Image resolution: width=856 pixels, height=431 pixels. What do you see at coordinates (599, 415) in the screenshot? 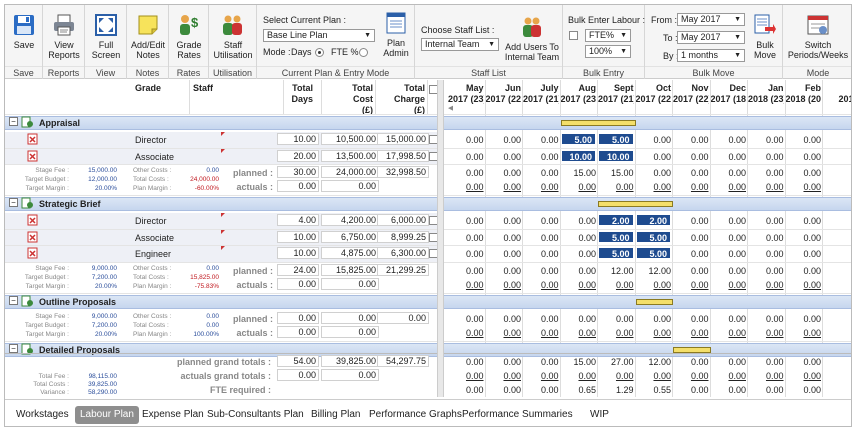
I see `tab-wip: WIP` at bounding box center [599, 415].